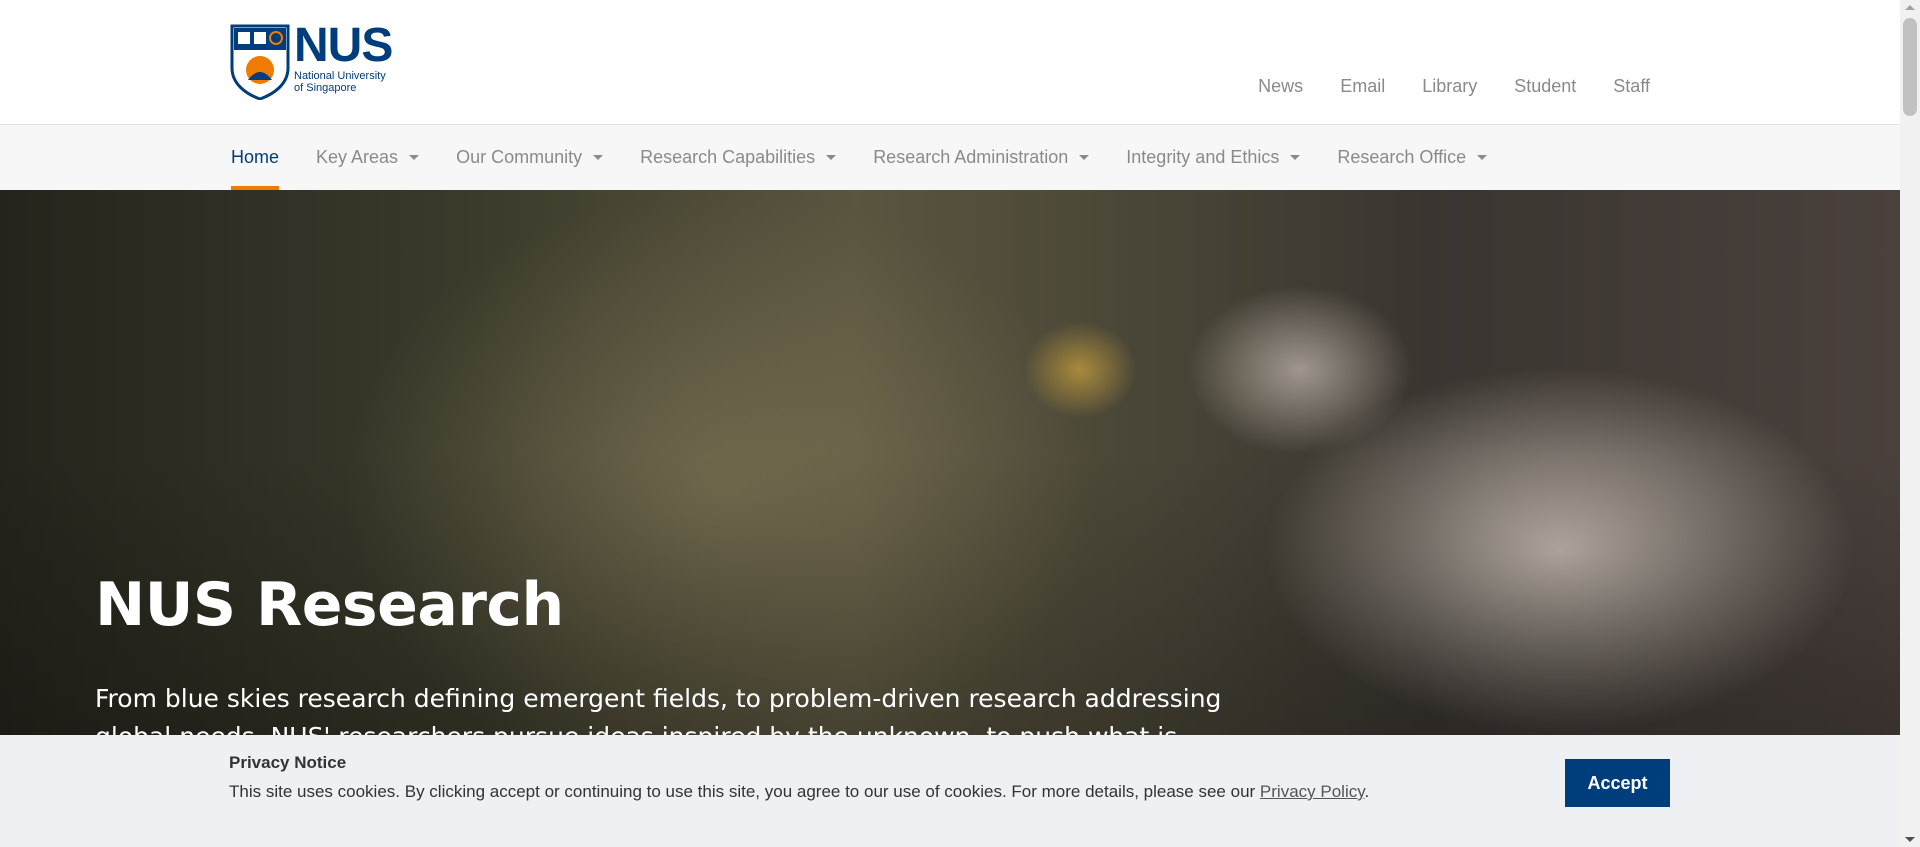  What do you see at coordinates (260, 62) in the screenshot?
I see `nus-crest-icon` at bounding box center [260, 62].